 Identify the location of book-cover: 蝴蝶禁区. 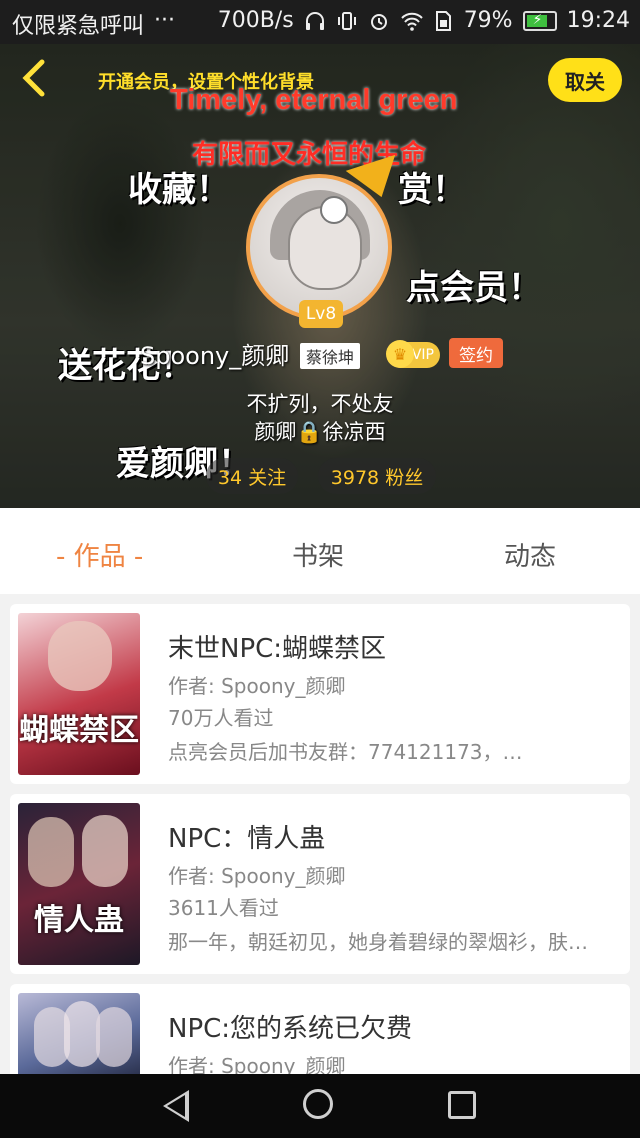
(79, 694).